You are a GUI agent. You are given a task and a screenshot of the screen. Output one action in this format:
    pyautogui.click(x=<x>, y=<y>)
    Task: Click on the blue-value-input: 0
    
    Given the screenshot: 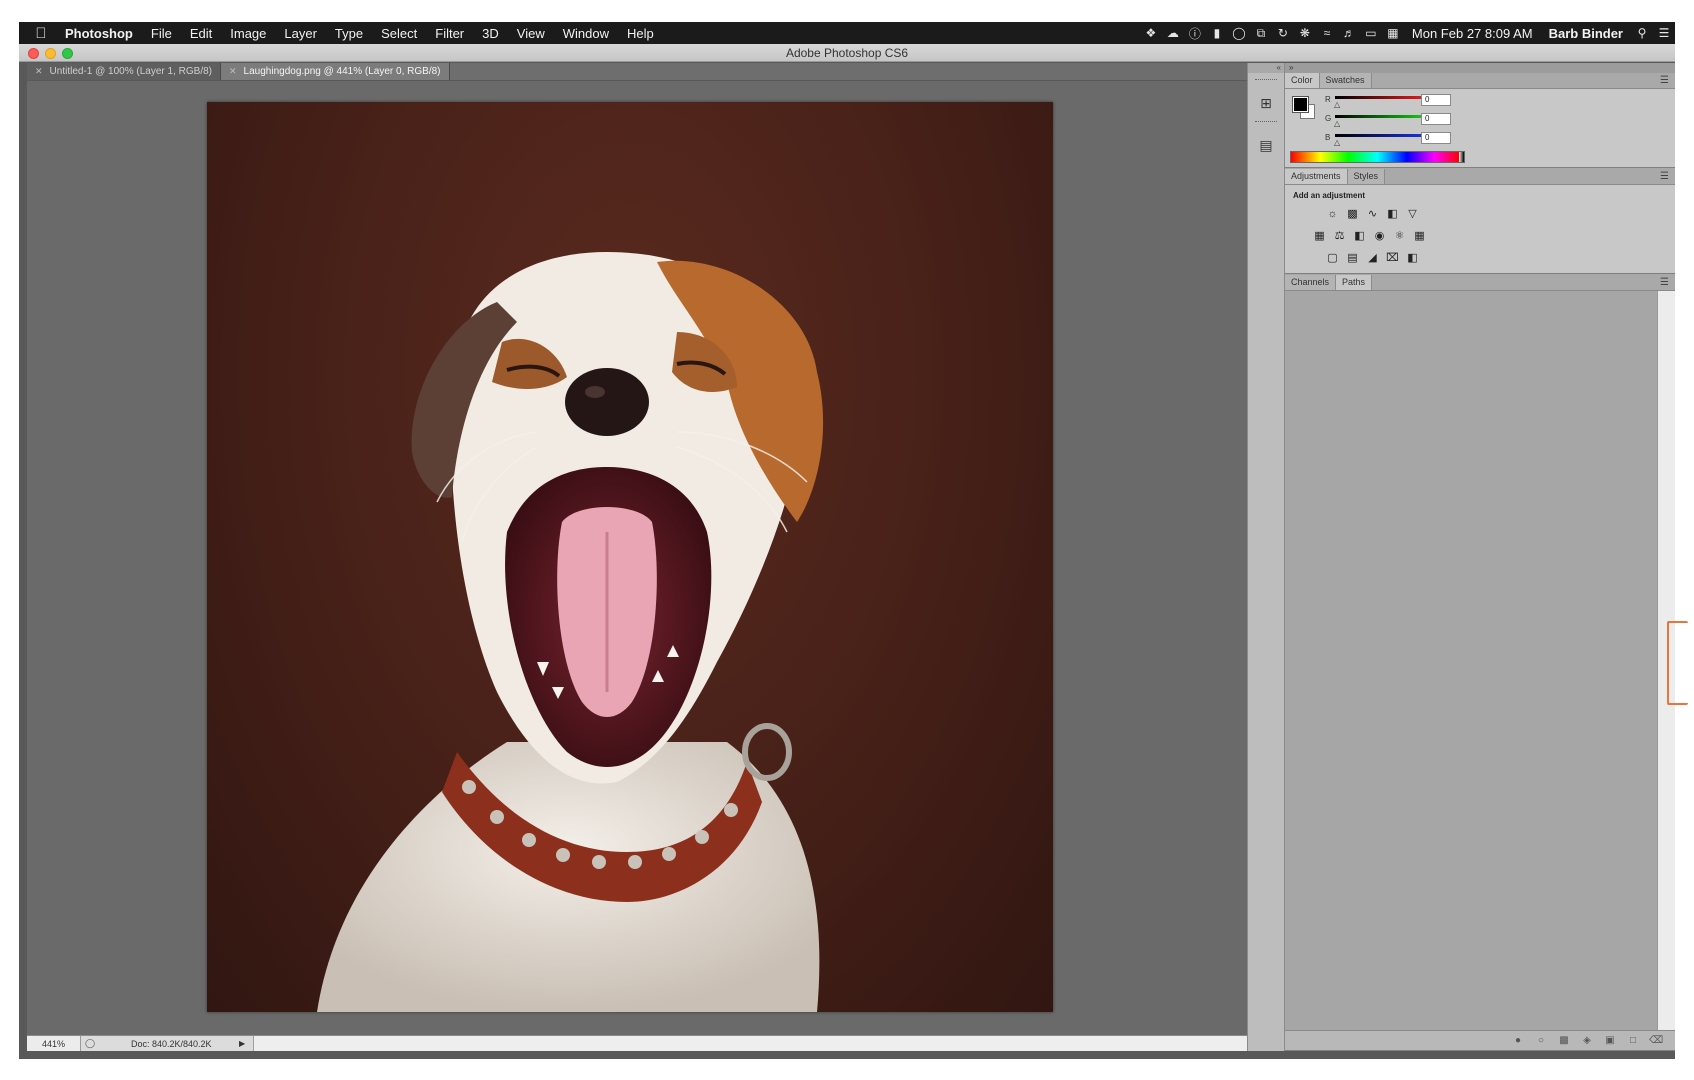 What is the action you would take?
    pyautogui.click(x=1436, y=138)
    